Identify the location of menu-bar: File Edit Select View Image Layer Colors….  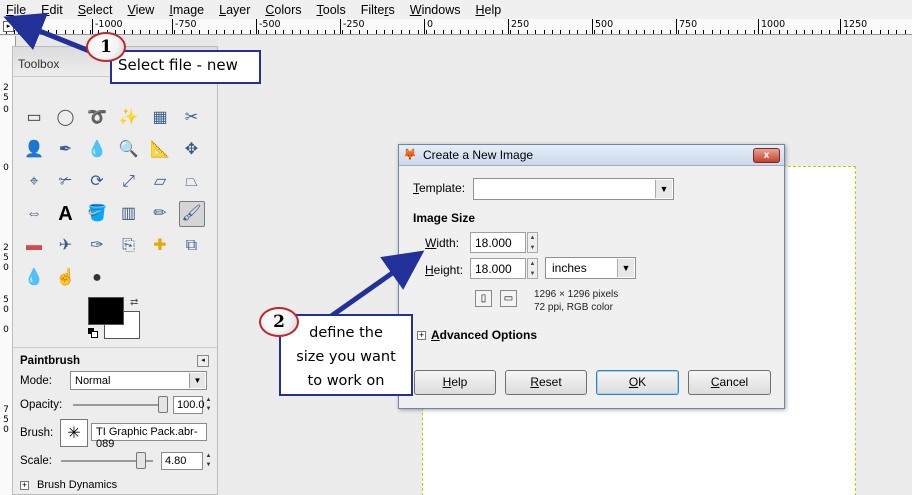
(456, 9).